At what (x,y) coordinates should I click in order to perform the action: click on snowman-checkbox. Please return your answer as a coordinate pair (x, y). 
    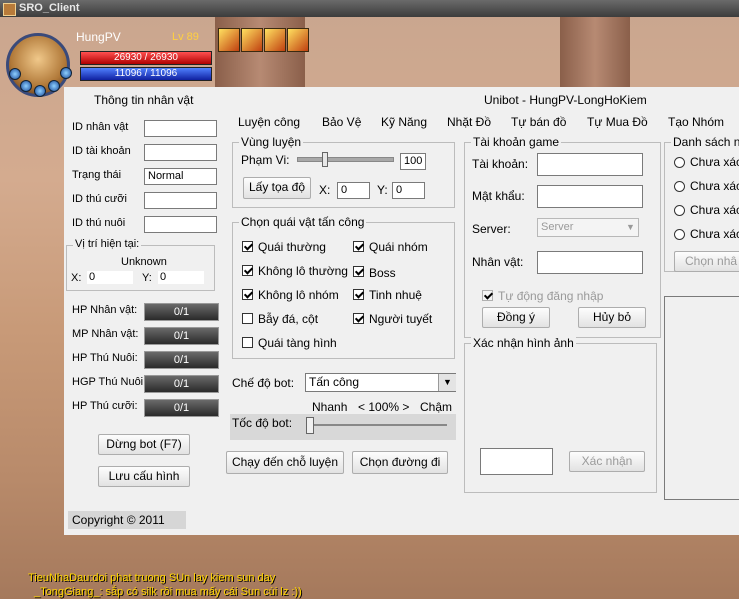
    Looking at the image, I should click on (358, 318).